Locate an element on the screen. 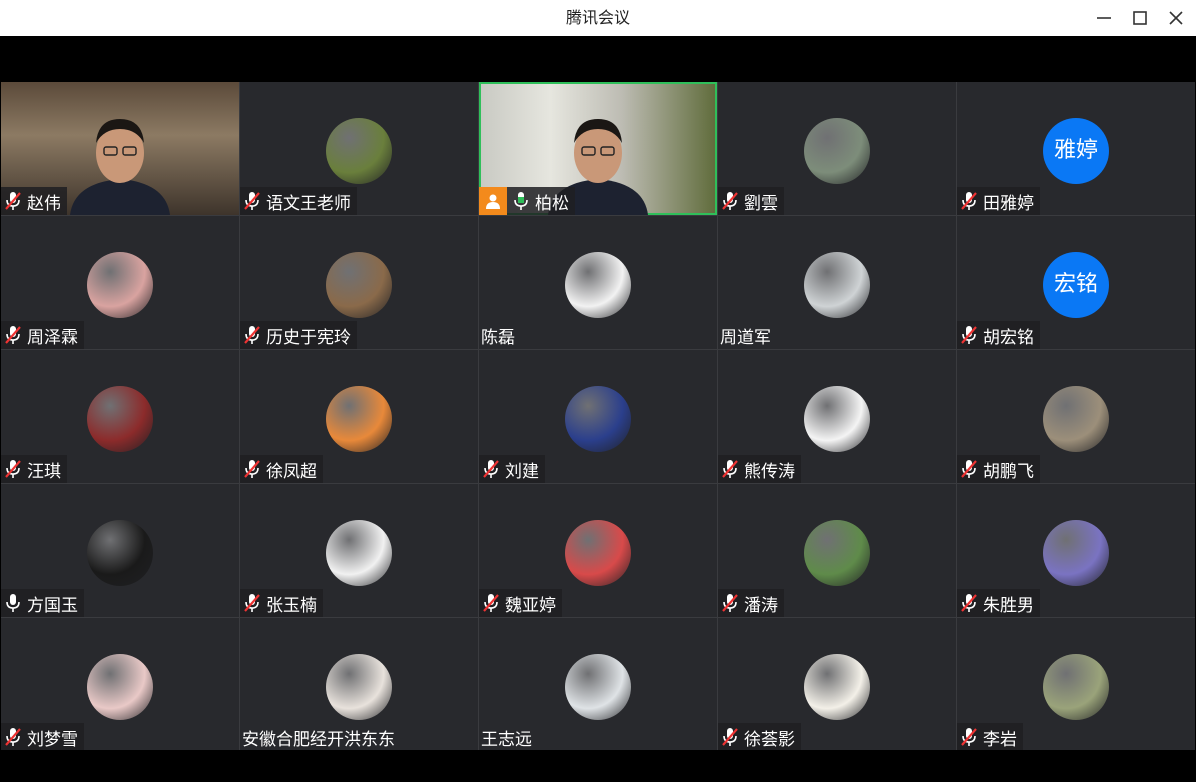 The width and height of the screenshot is (1196, 782). participant-nameplate: 周道军 is located at coordinates (747, 335).